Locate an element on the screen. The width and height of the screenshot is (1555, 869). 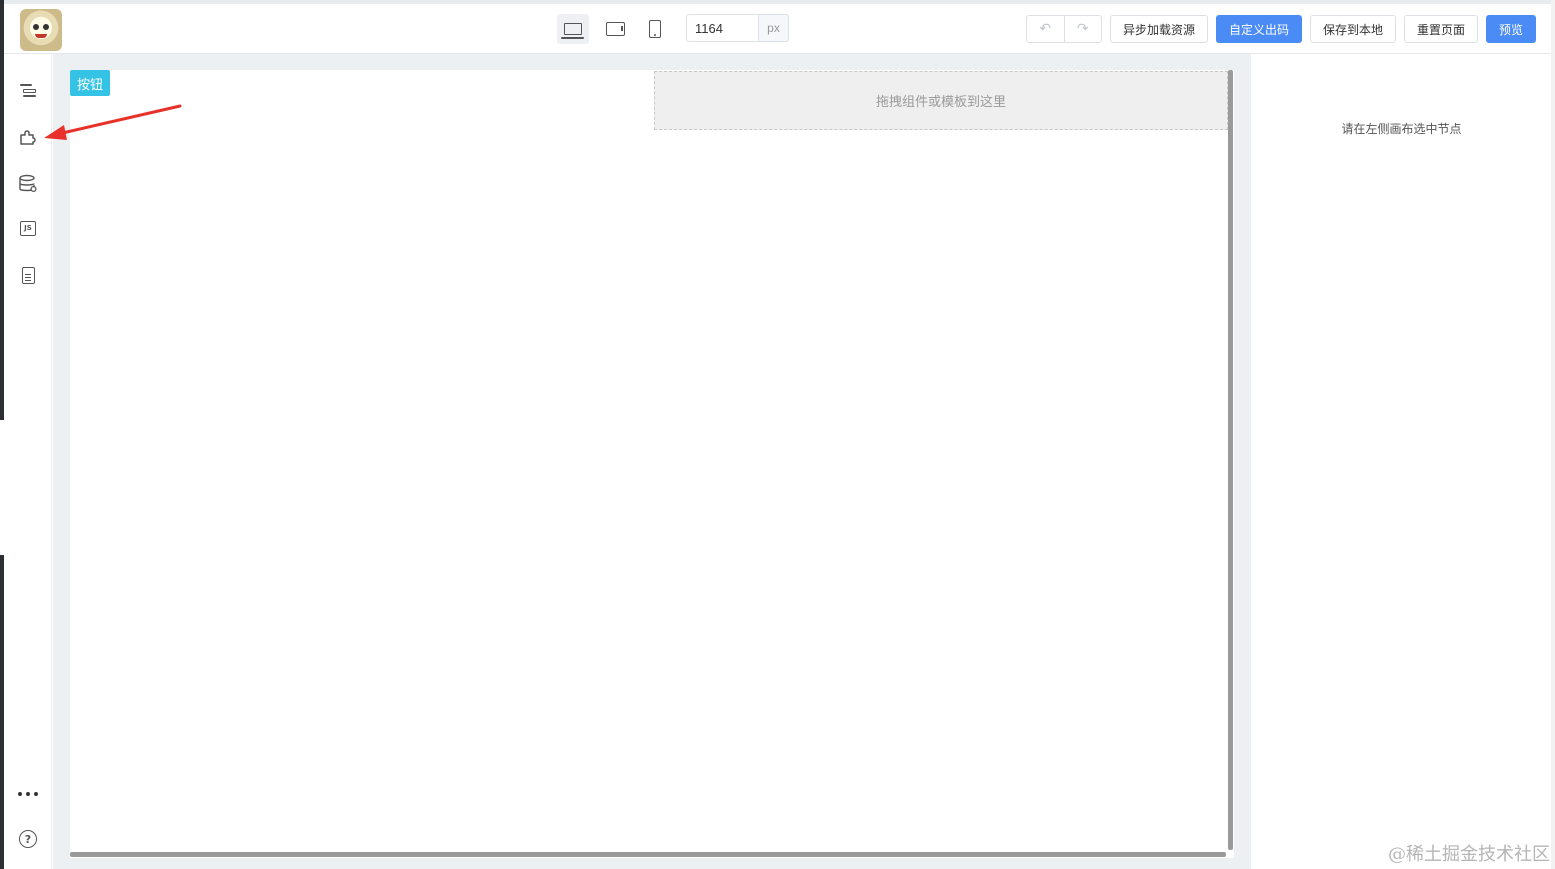
datasource-button is located at coordinates (28, 184).